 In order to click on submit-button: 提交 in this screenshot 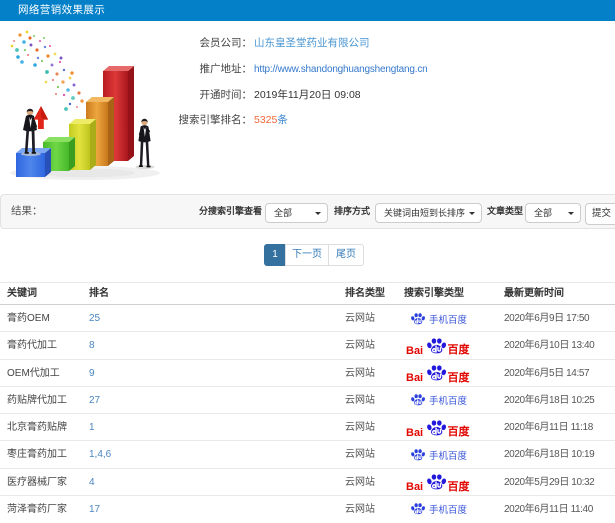, I will do `click(600, 214)`.